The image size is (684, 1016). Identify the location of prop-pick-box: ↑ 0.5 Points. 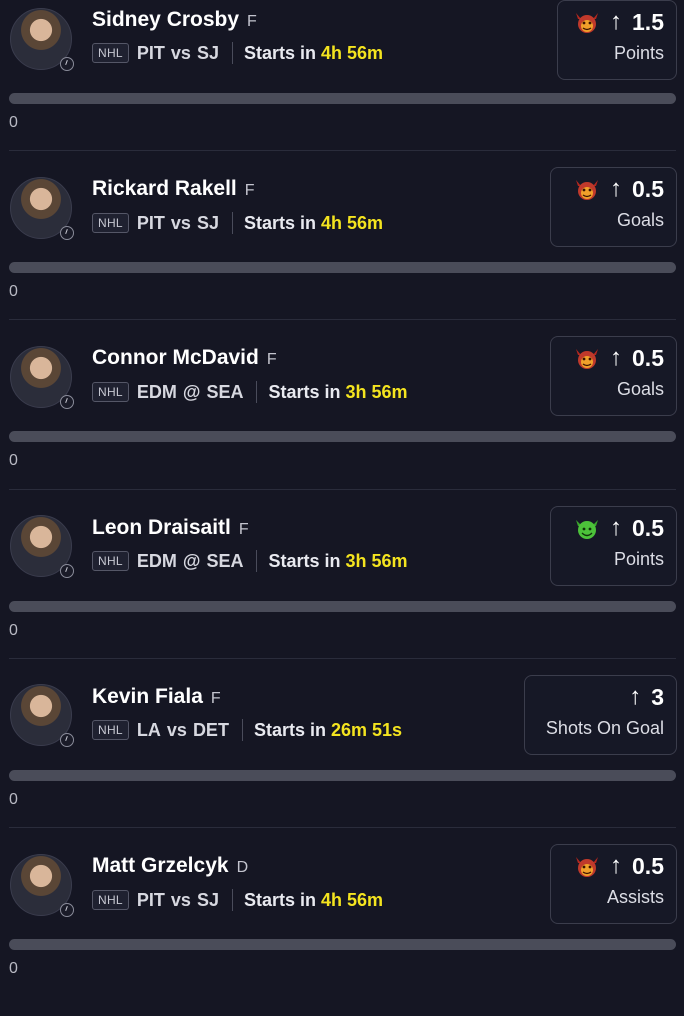
(613, 546).